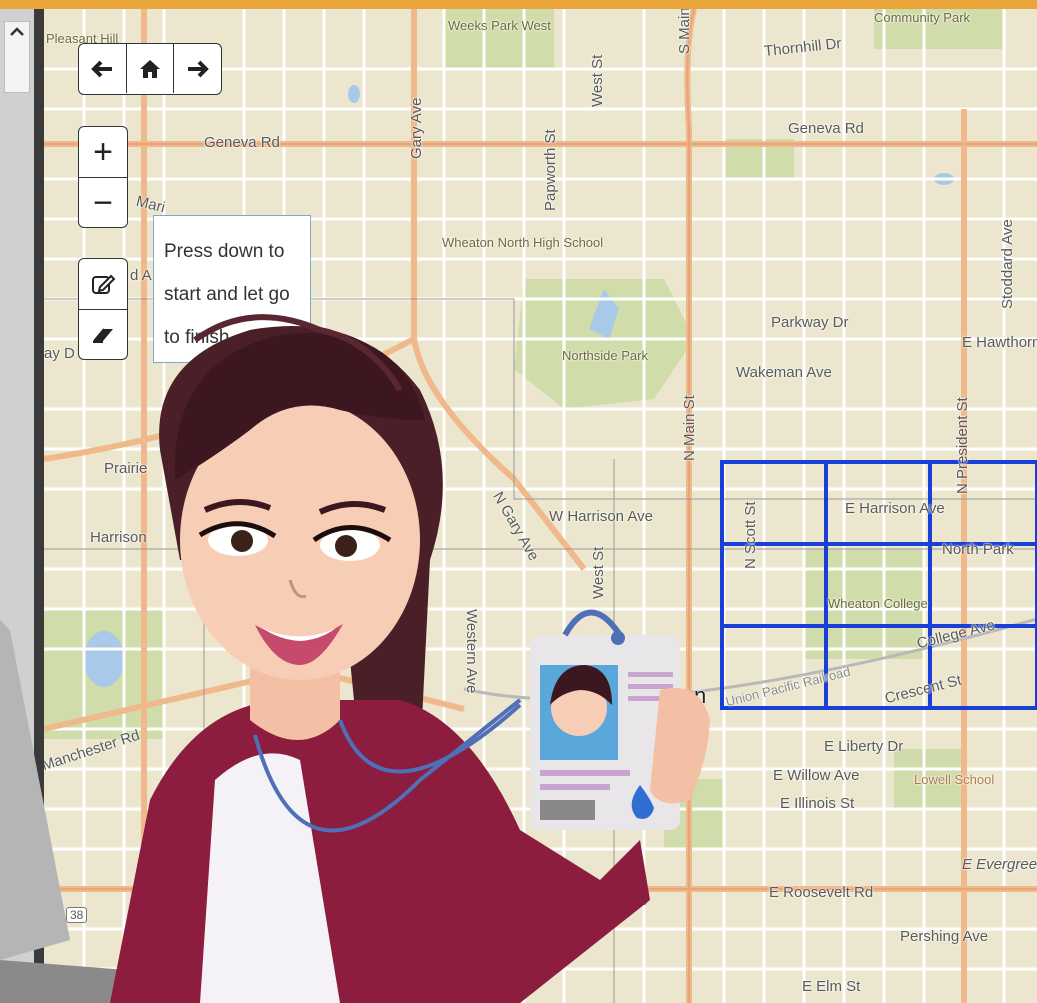 The height and width of the screenshot is (1003, 1037). Describe the element at coordinates (954, 779) in the screenshot. I see `lowell-school-label: Lowell School` at that location.